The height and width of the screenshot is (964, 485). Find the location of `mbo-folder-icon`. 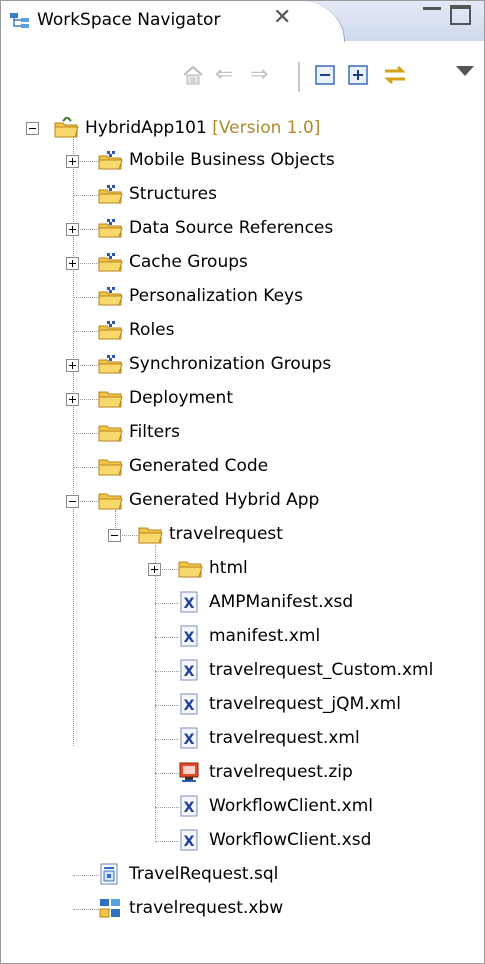

mbo-folder-icon is located at coordinates (110, 160).